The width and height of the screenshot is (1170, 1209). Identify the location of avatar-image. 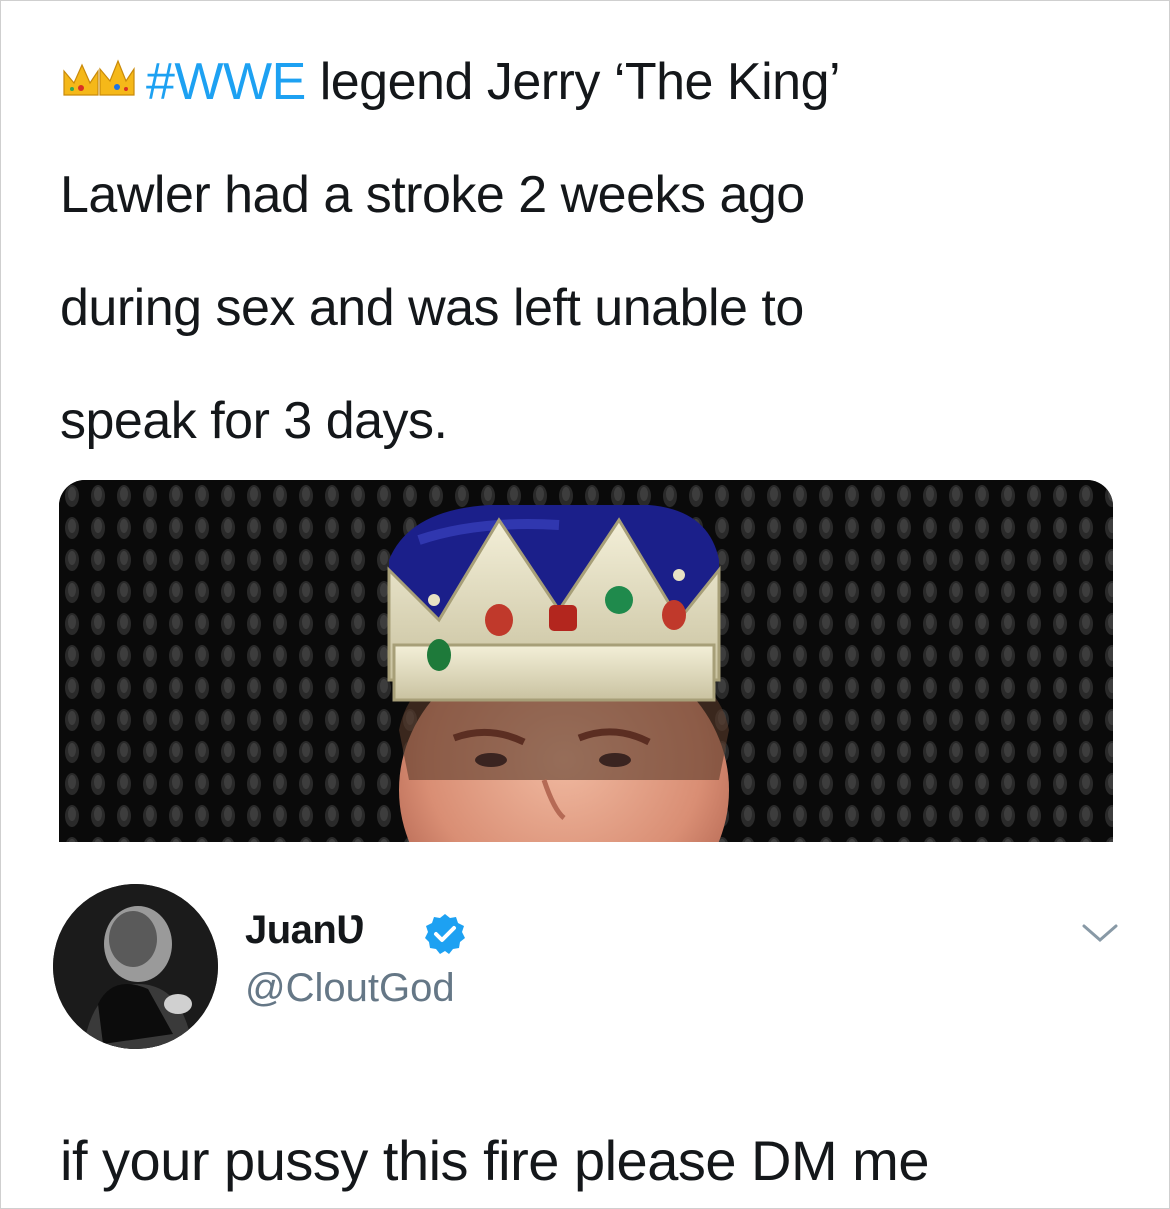
(135, 966).